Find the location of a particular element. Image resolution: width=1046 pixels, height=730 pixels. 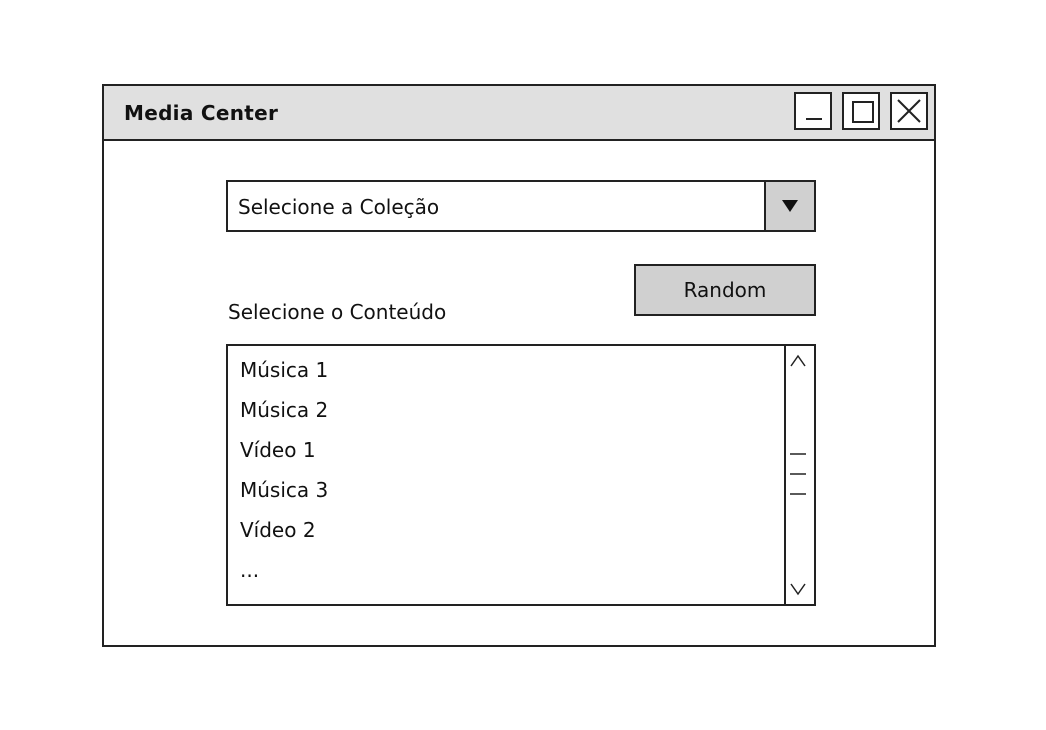

chevron-down-icon is located at coordinates (798, 589).